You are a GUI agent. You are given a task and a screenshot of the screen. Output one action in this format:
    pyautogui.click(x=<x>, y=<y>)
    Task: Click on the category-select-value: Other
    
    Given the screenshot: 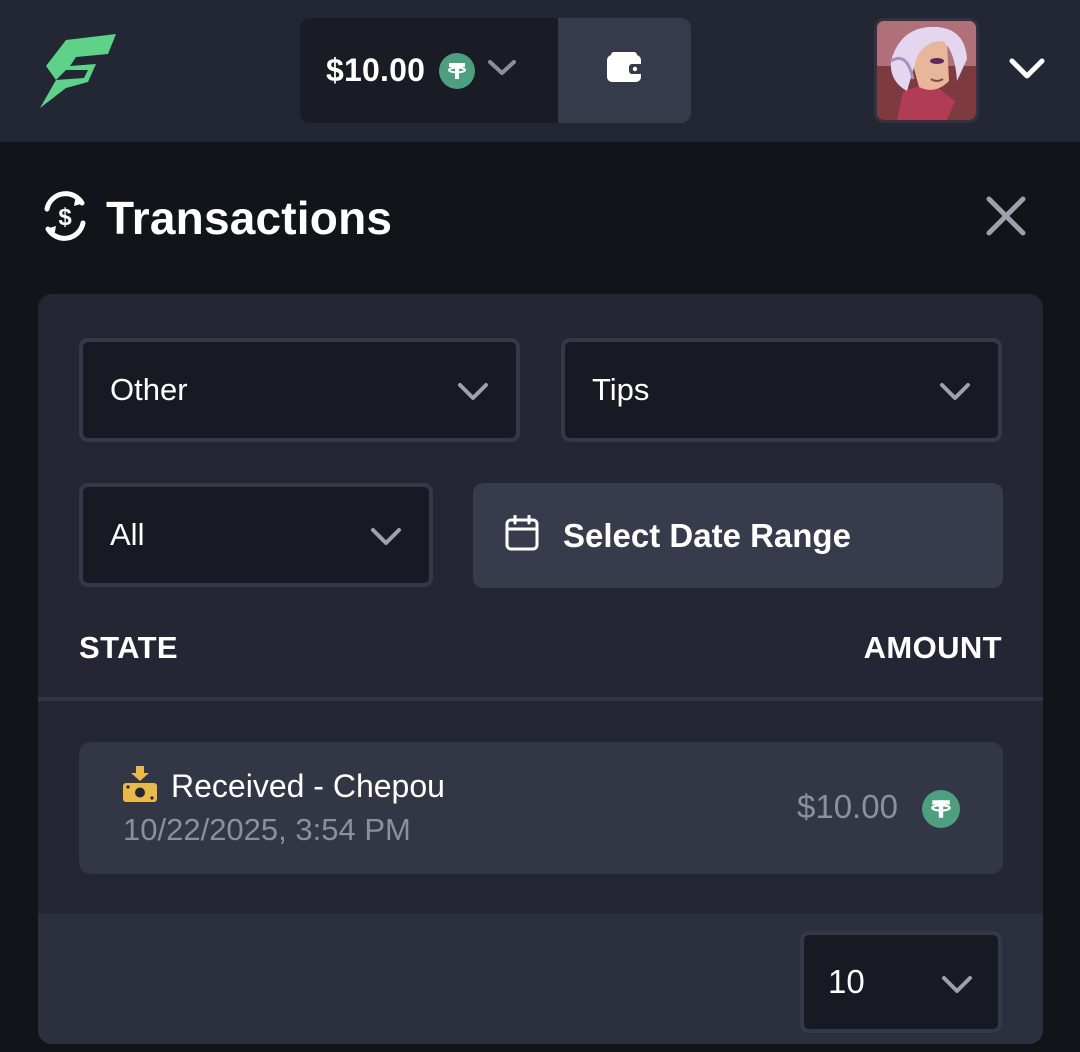 What is the action you would take?
    pyautogui.click(x=149, y=389)
    